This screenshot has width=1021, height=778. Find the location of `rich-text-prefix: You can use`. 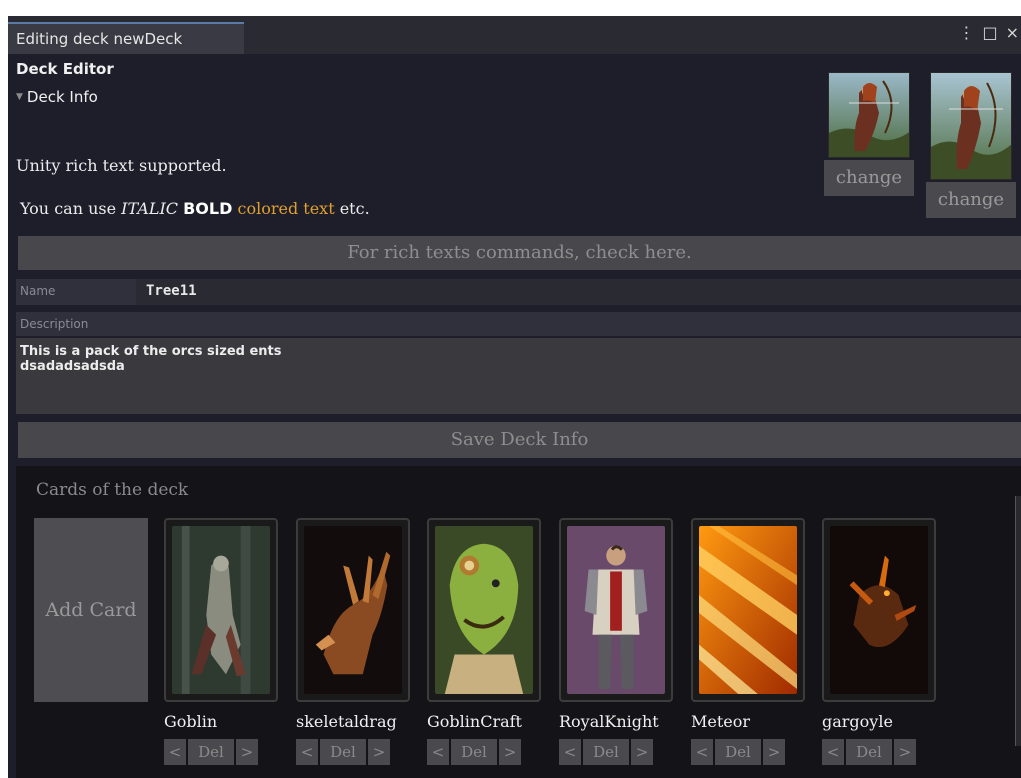

rich-text-prefix: You can use is located at coordinates (71, 208).